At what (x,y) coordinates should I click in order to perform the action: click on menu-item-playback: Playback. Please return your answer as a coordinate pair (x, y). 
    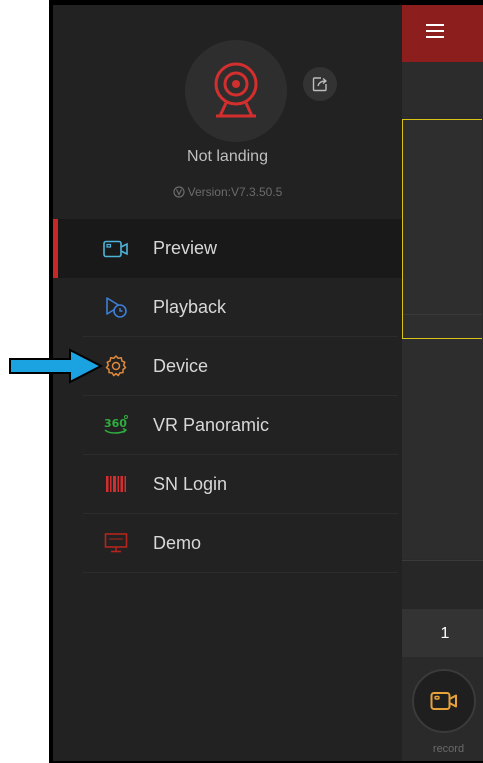
    Looking at the image, I should click on (240, 307).